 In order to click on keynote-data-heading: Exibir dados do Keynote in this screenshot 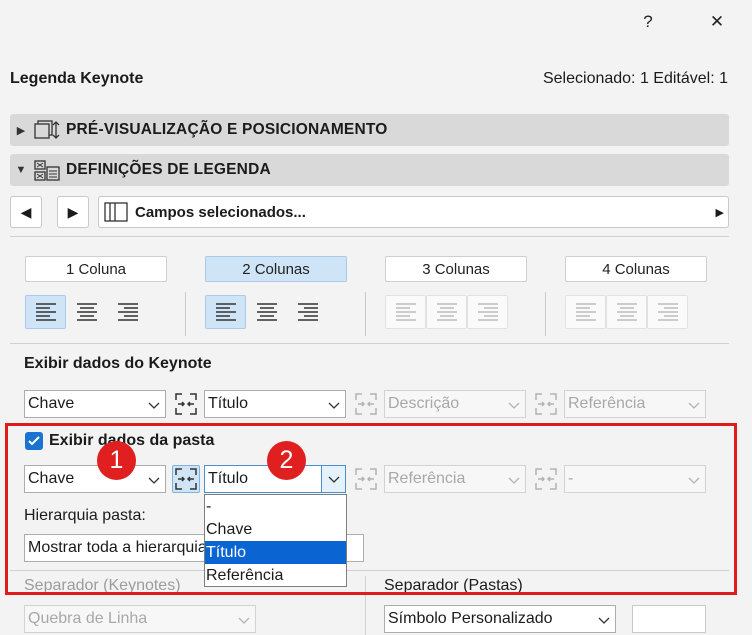, I will do `click(118, 363)`.